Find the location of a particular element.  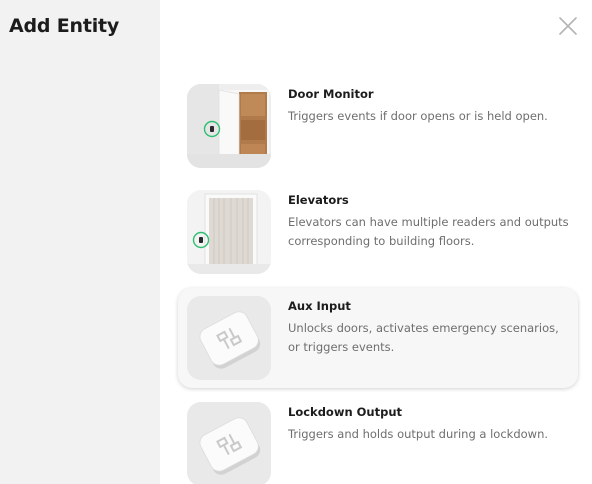

lockdown-output-thumbnail is located at coordinates (229, 443).